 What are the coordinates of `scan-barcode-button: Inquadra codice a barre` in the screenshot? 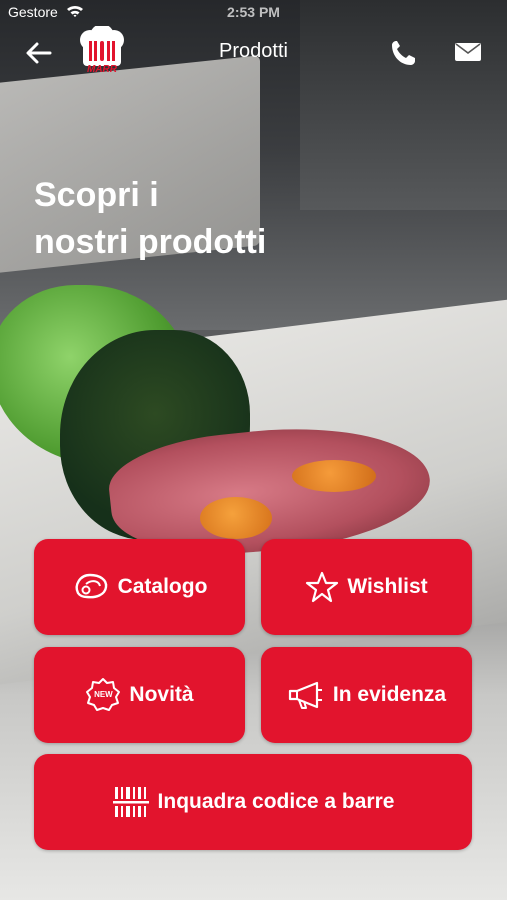 It's located at (253, 802).